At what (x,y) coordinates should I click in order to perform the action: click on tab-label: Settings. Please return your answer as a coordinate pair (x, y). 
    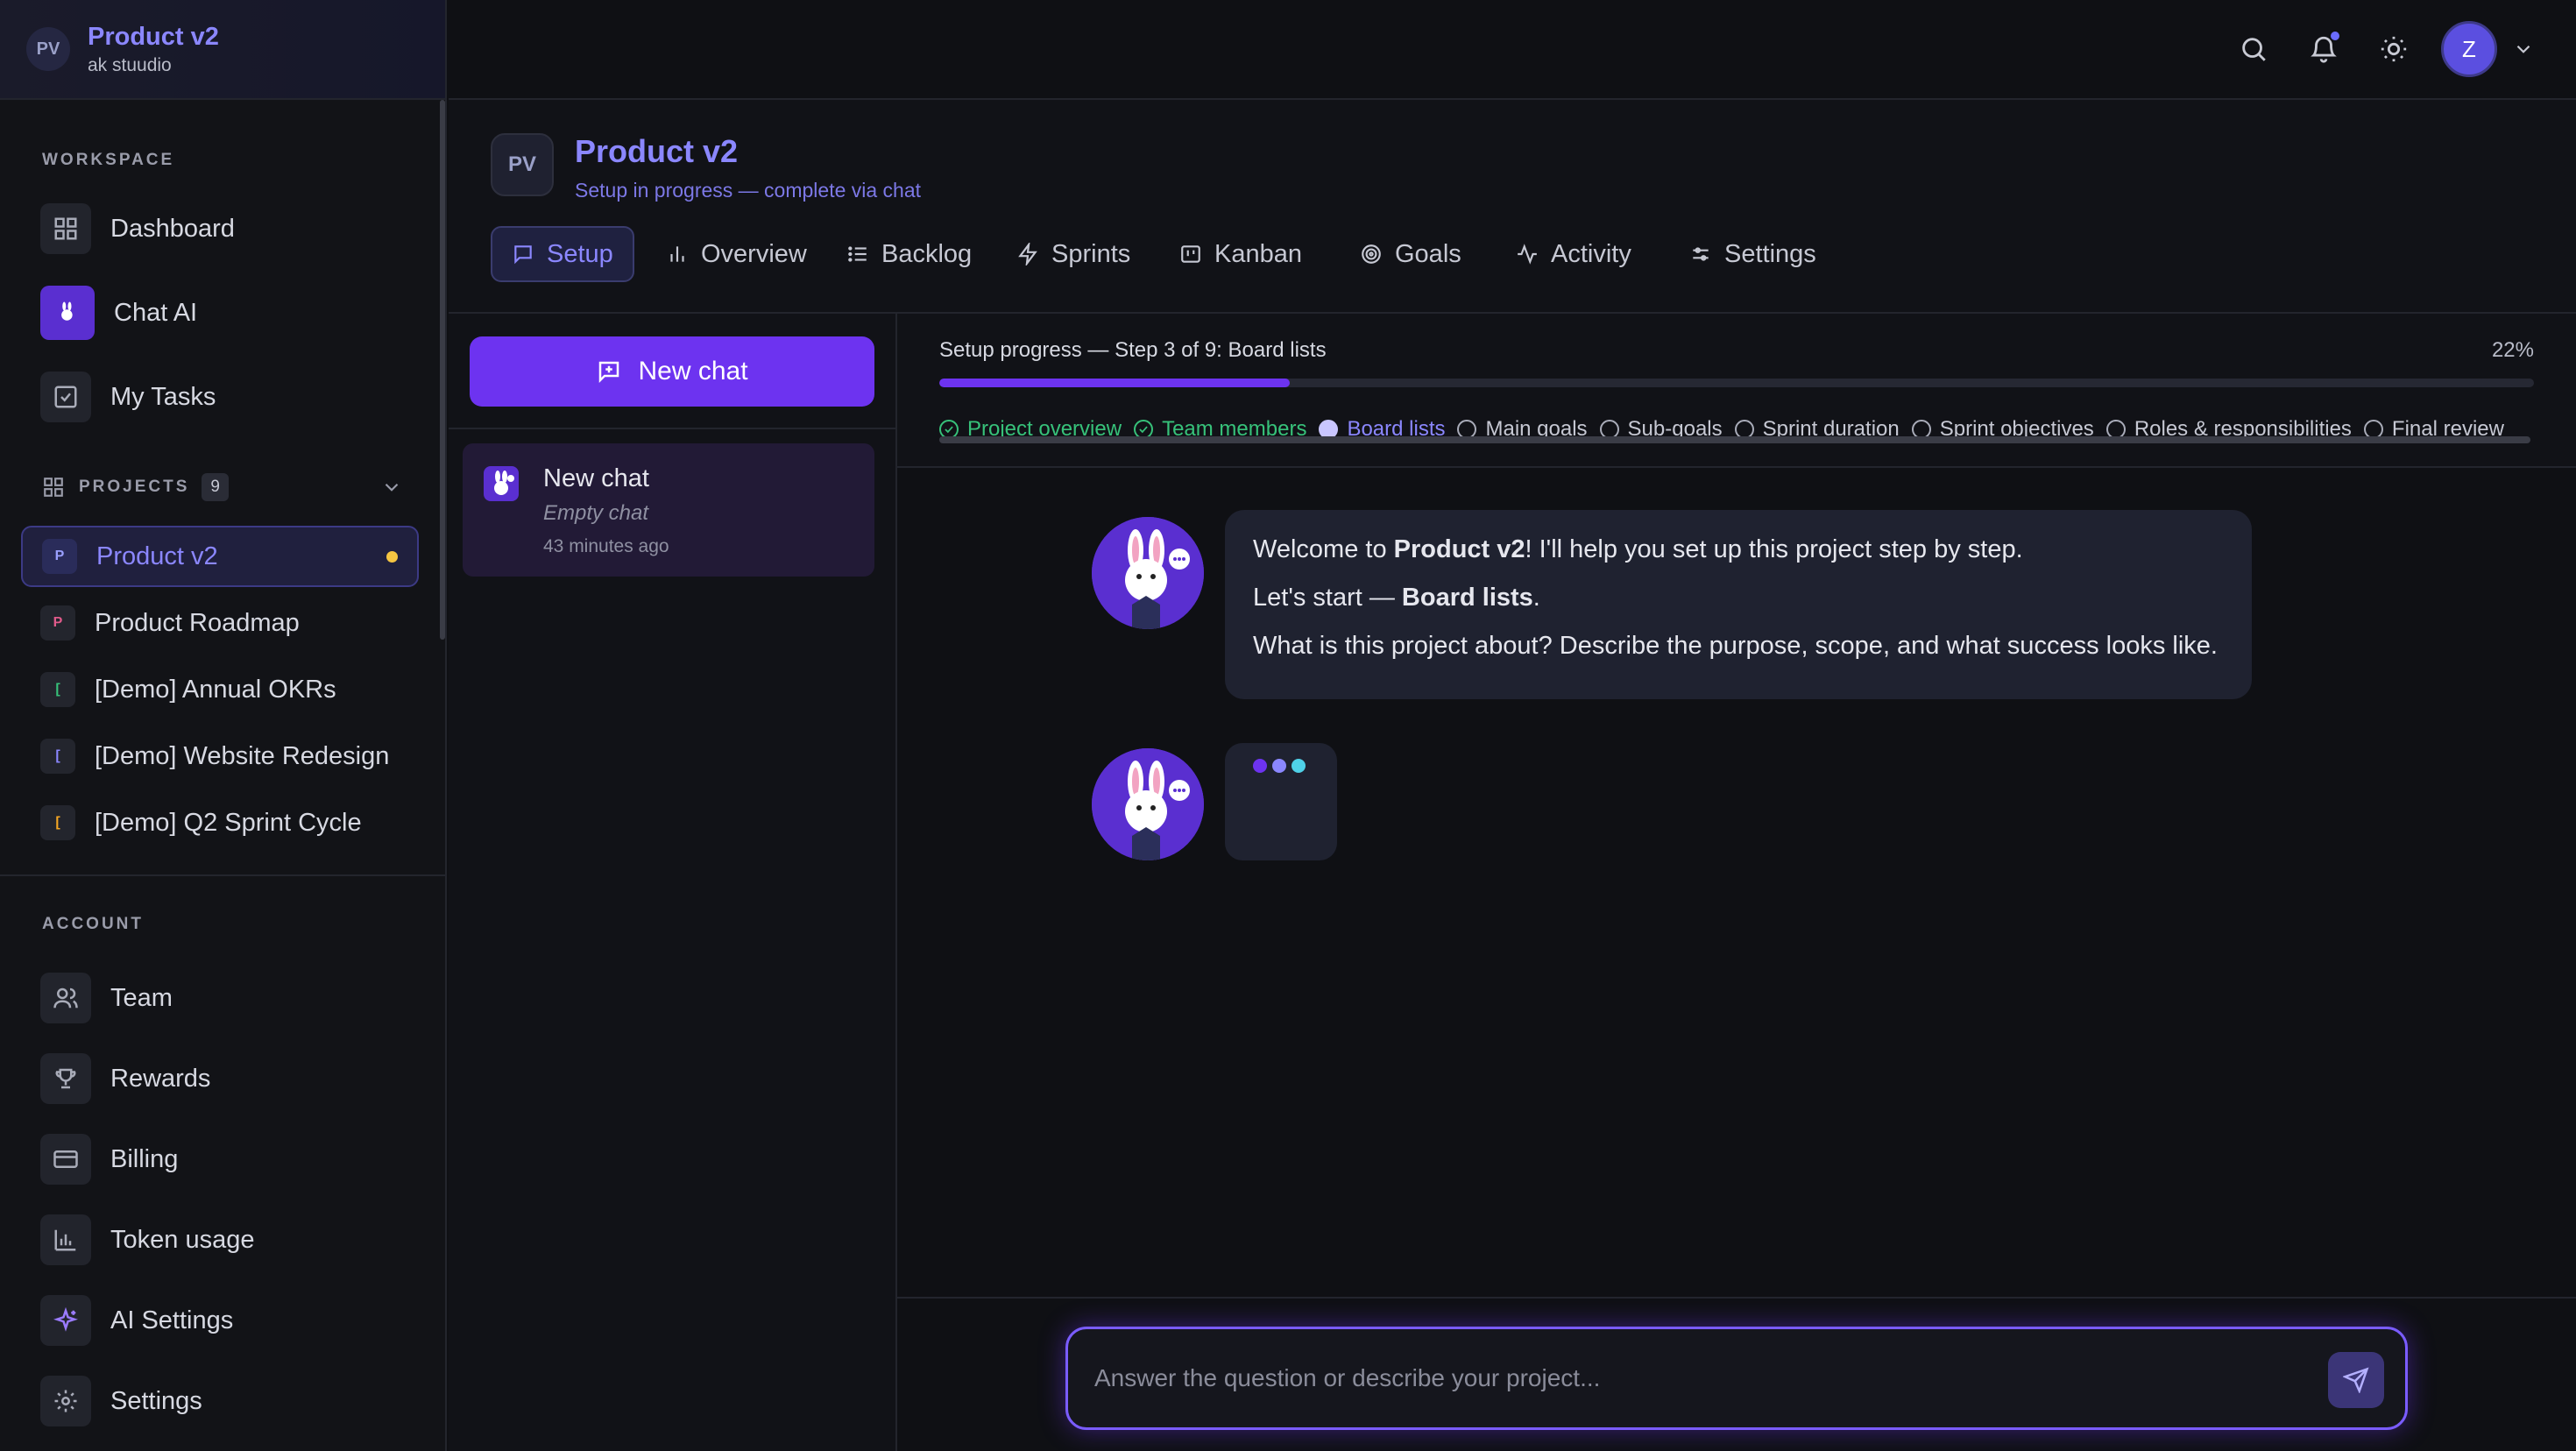
    Looking at the image, I should click on (1770, 253).